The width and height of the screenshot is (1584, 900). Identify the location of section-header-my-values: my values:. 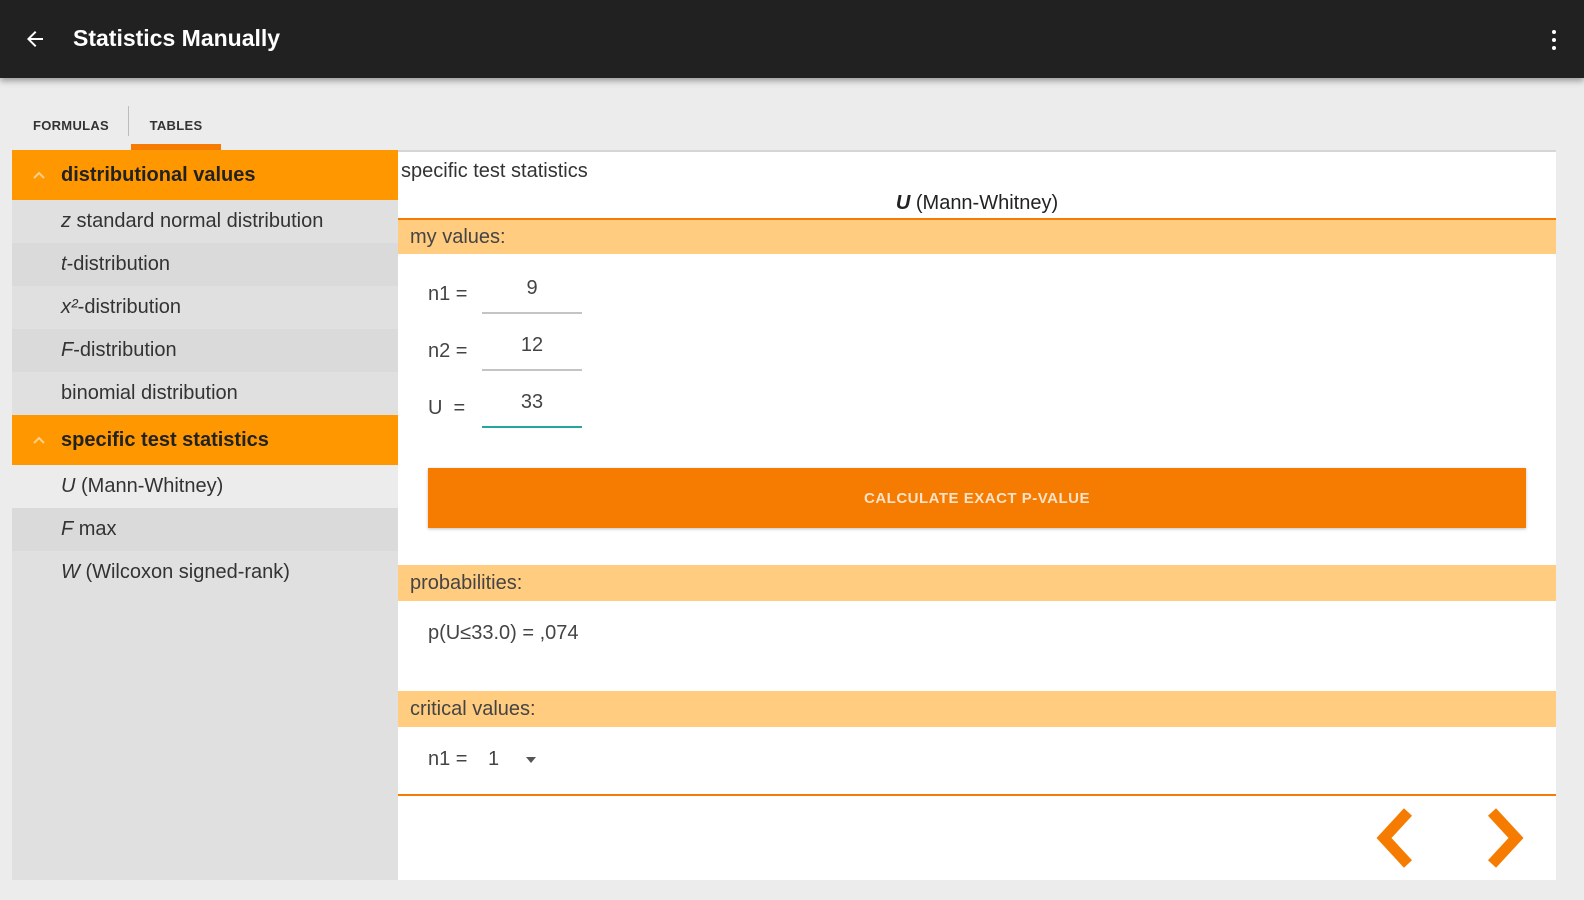
(977, 236).